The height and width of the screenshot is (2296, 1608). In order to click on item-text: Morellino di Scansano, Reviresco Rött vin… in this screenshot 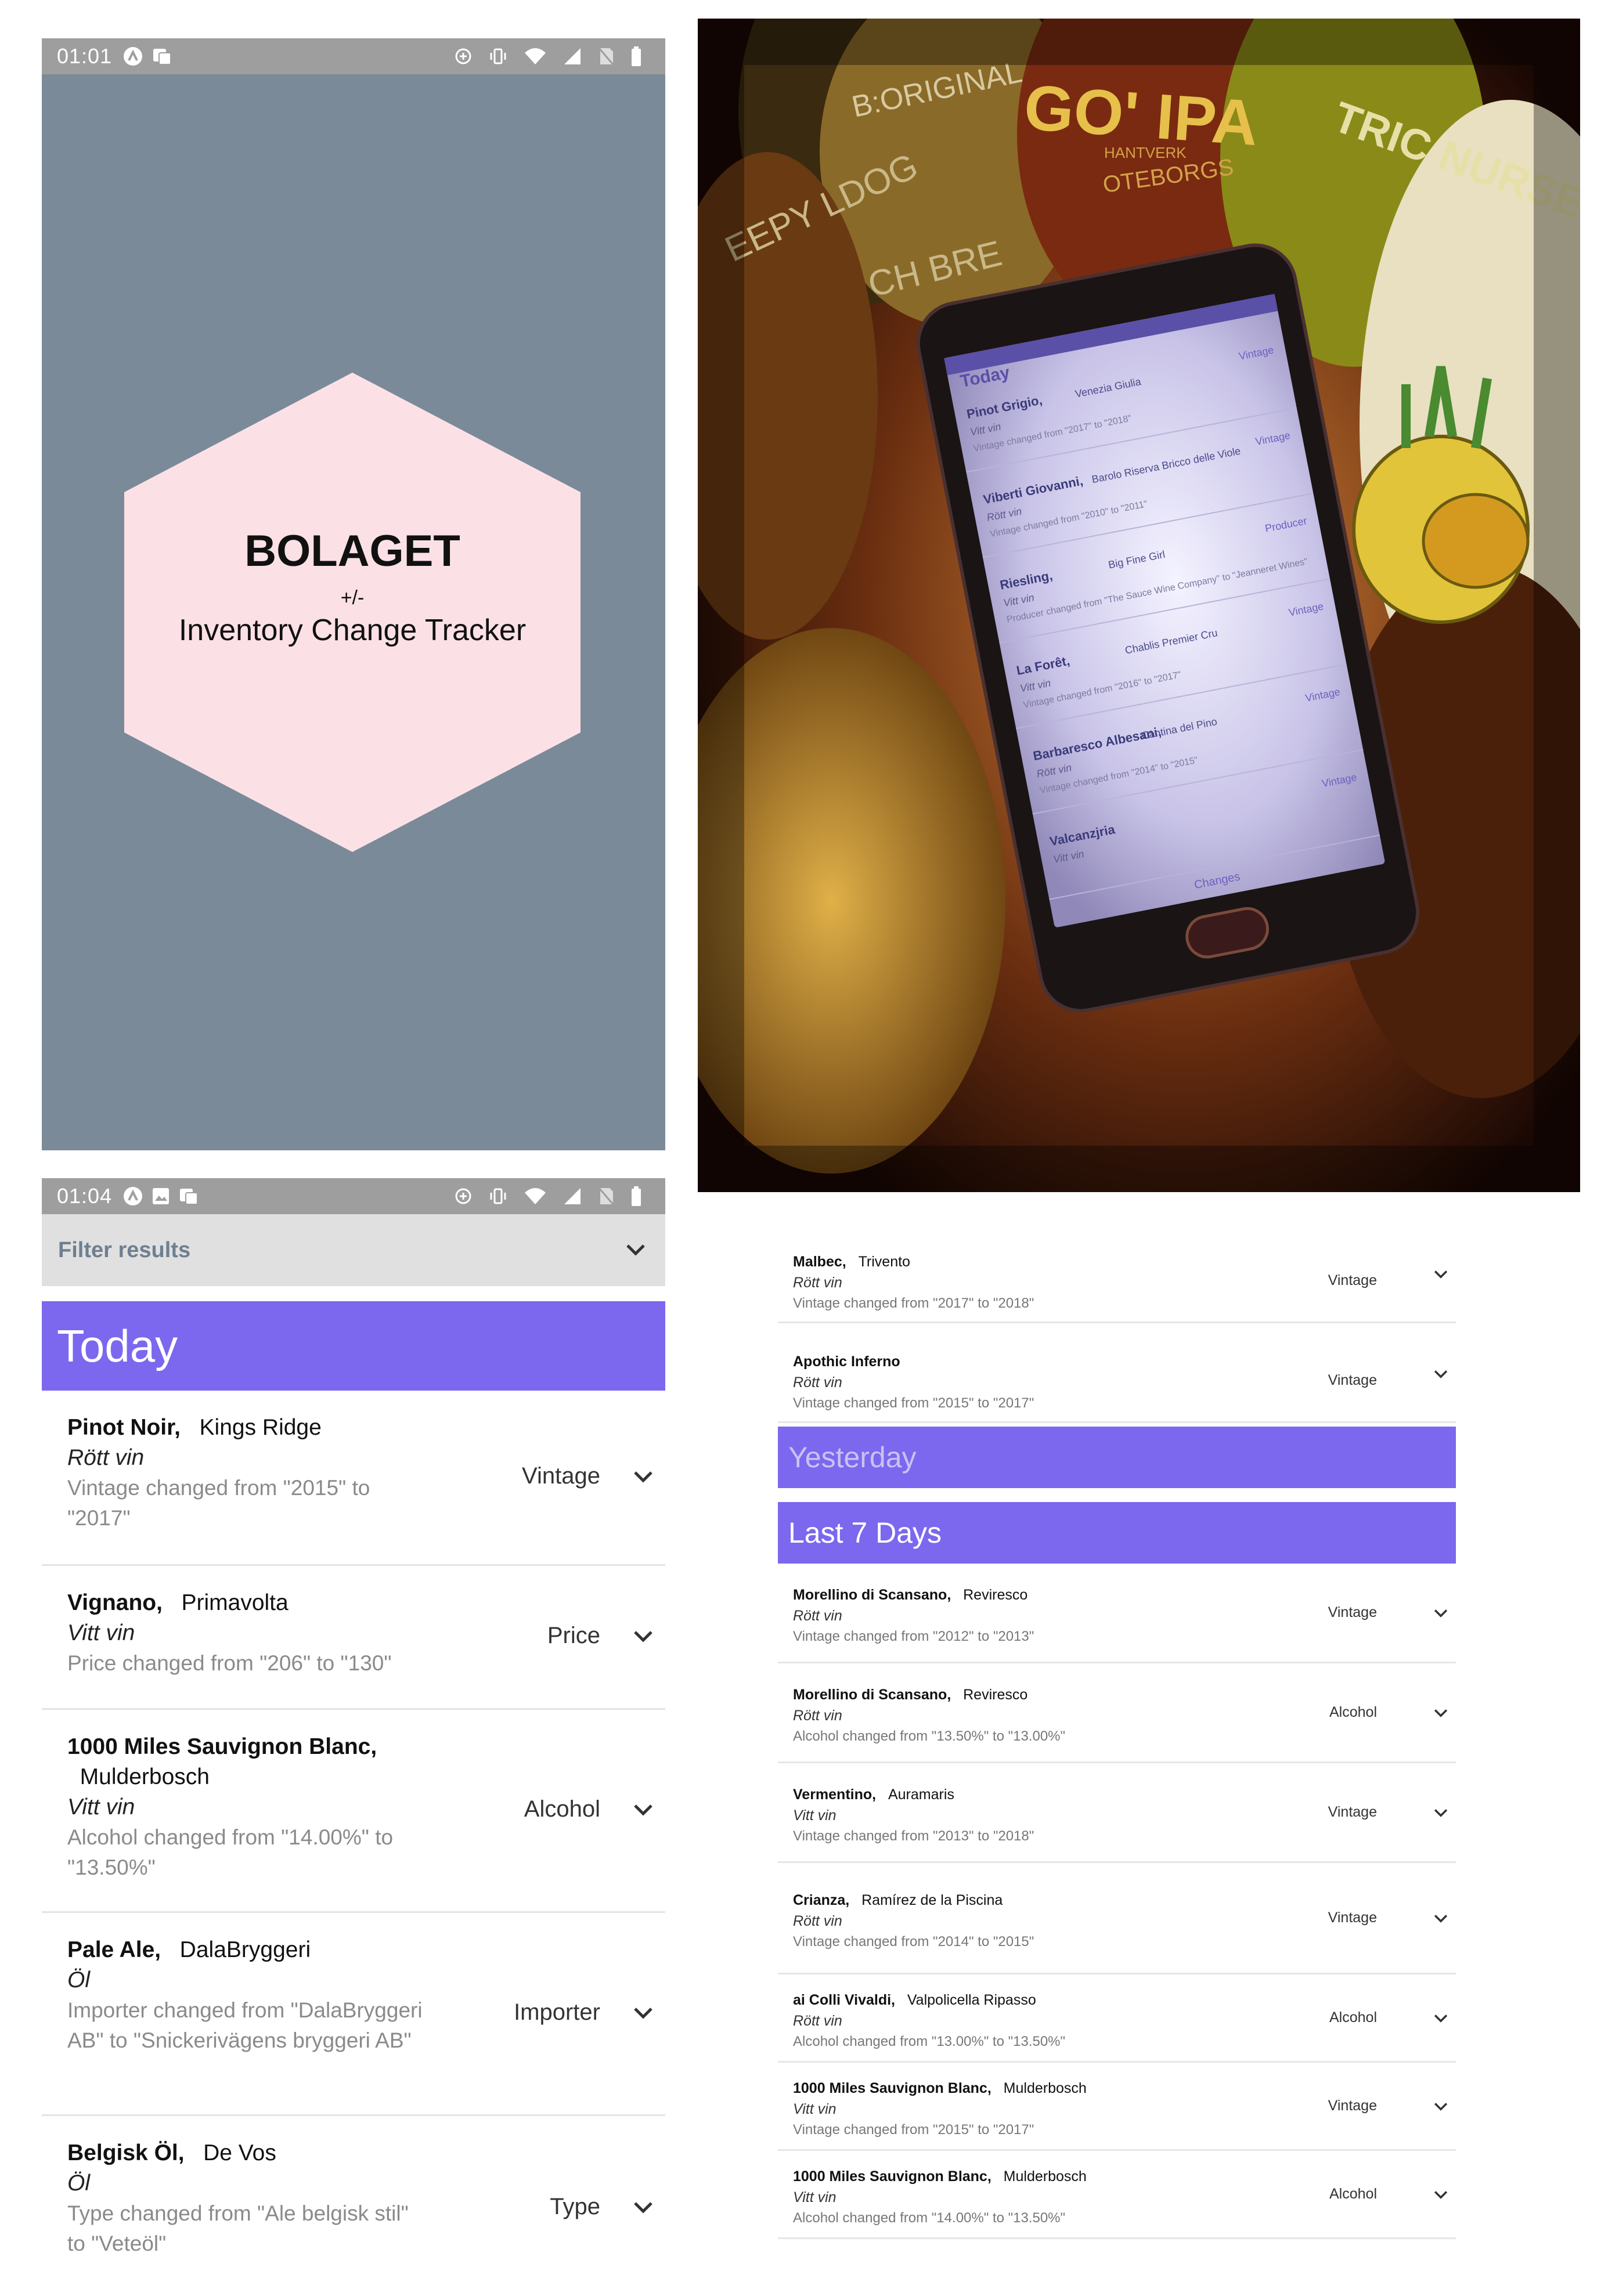, I will do `click(929, 1715)`.